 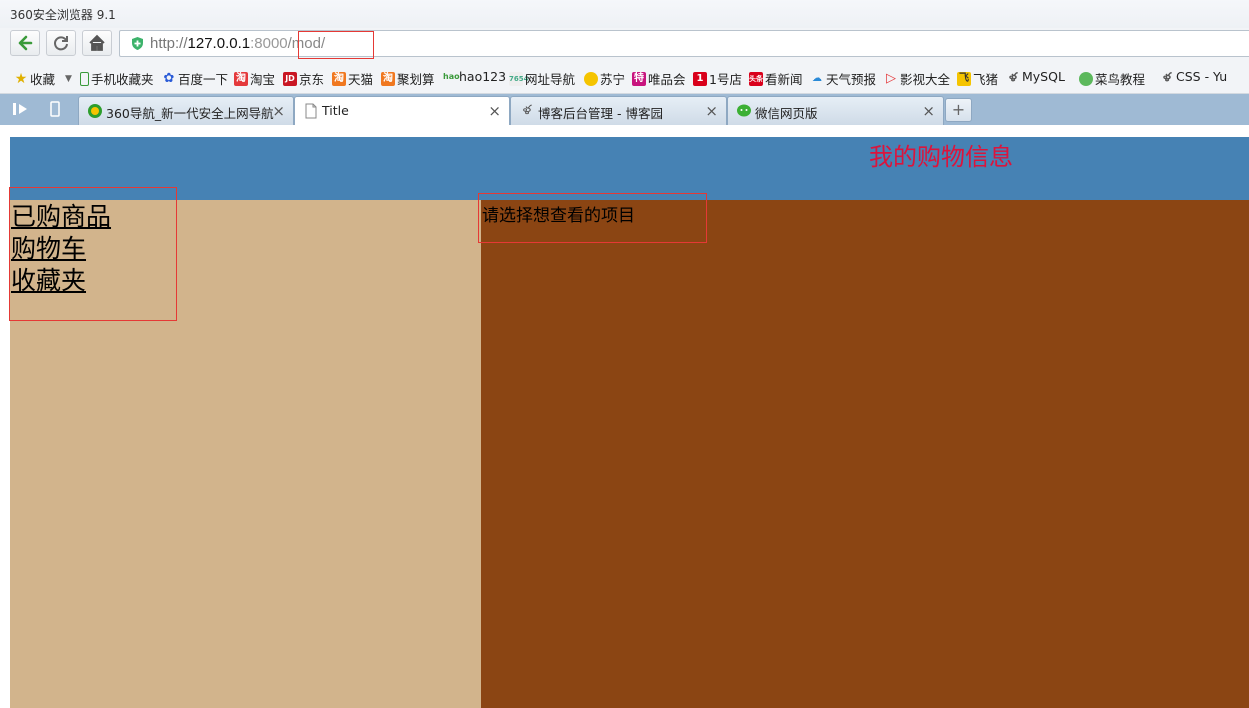 What do you see at coordinates (542, 78) in the screenshot?
I see `bookmark-site-nav: 7654 网址导航` at bounding box center [542, 78].